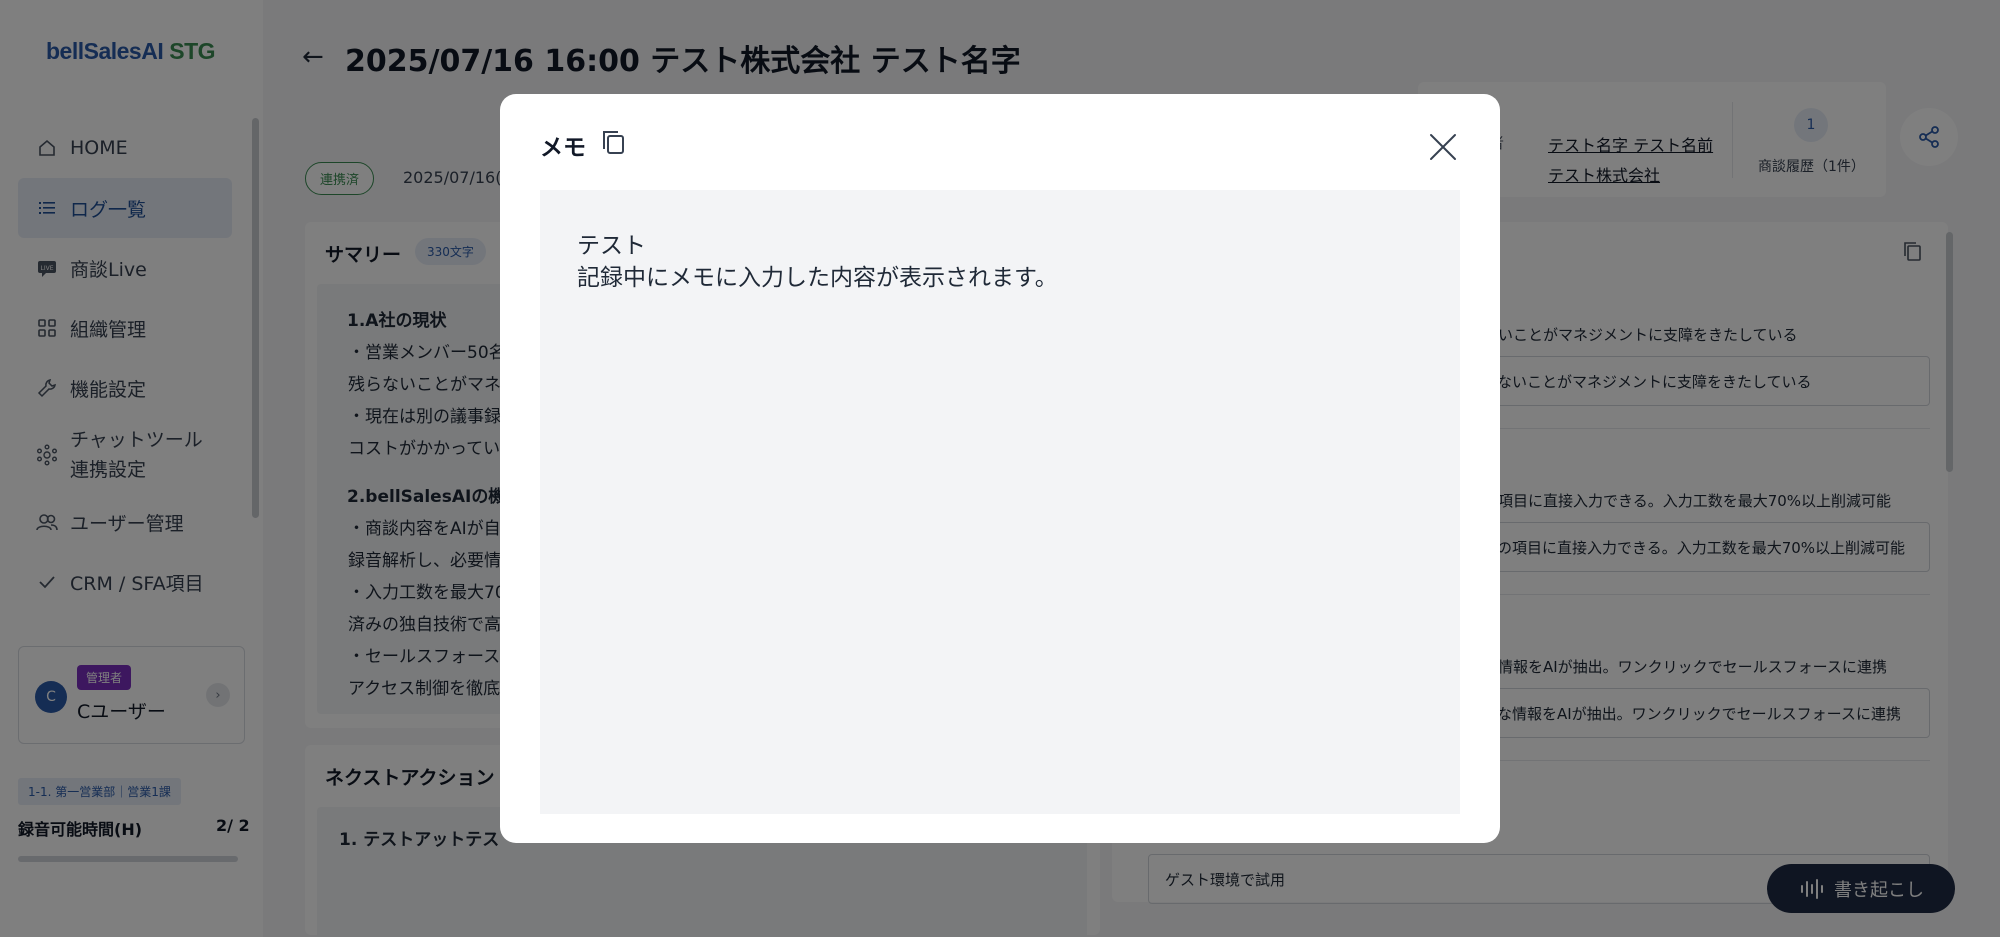  What do you see at coordinates (611, 246) in the screenshot?
I see `memo-line: テスト` at bounding box center [611, 246].